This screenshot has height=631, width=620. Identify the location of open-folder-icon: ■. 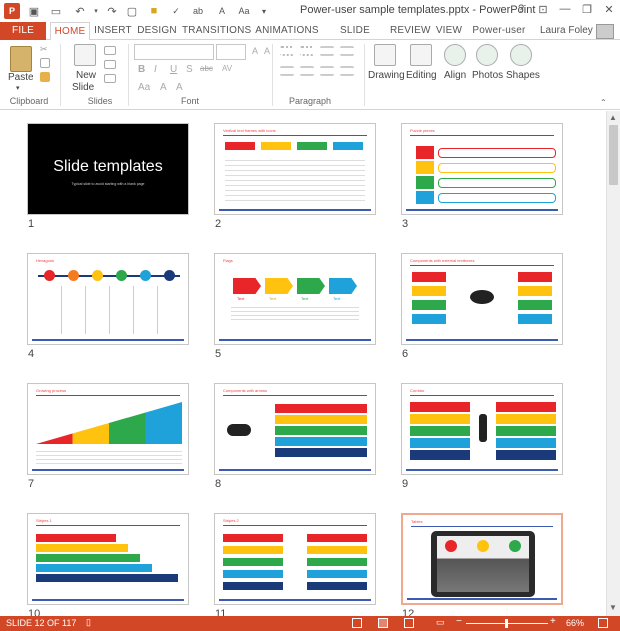
(154, 11).